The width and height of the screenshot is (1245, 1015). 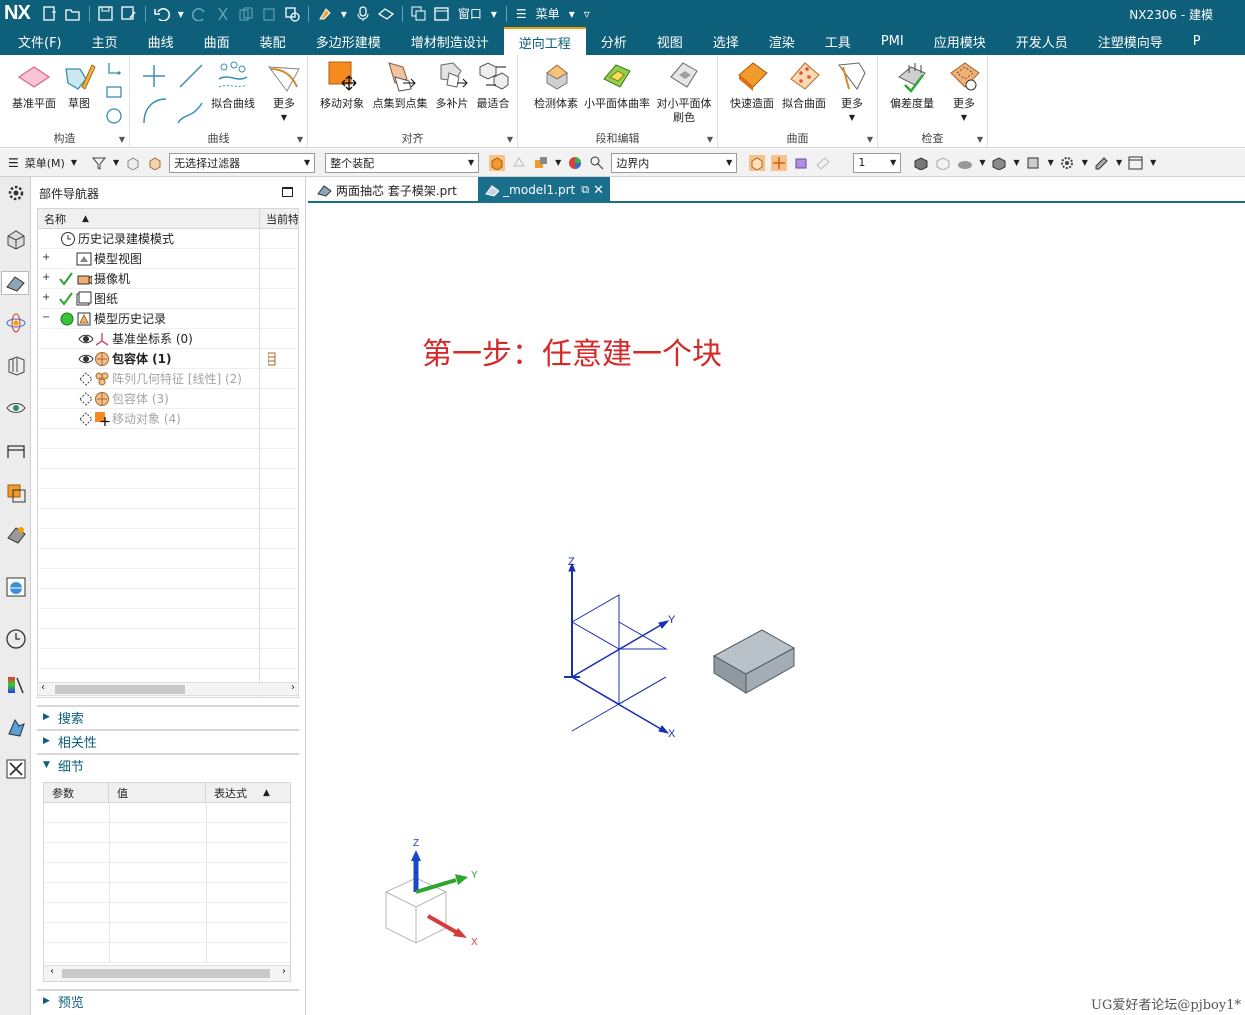 What do you see at coordinates (105, 41) in the screenshot?
I see `tab-1: 主页` at bounding box center [105, 41].